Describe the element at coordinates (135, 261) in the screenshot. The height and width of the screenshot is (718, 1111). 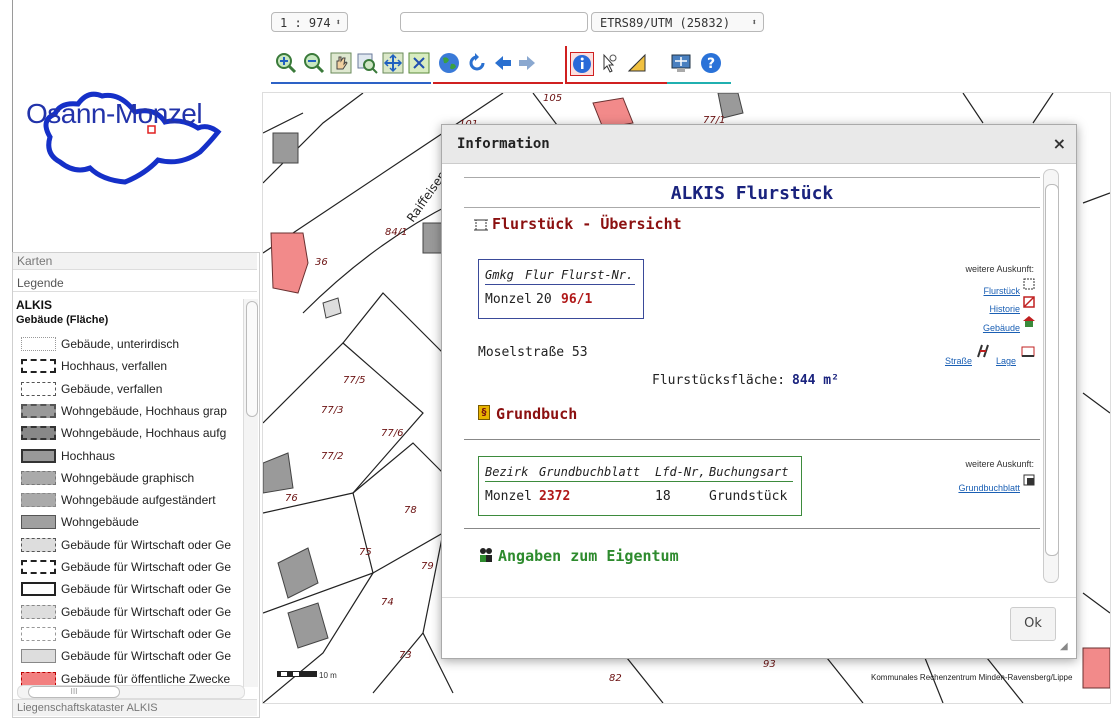
I see `tab-karten: Karten` at that location.